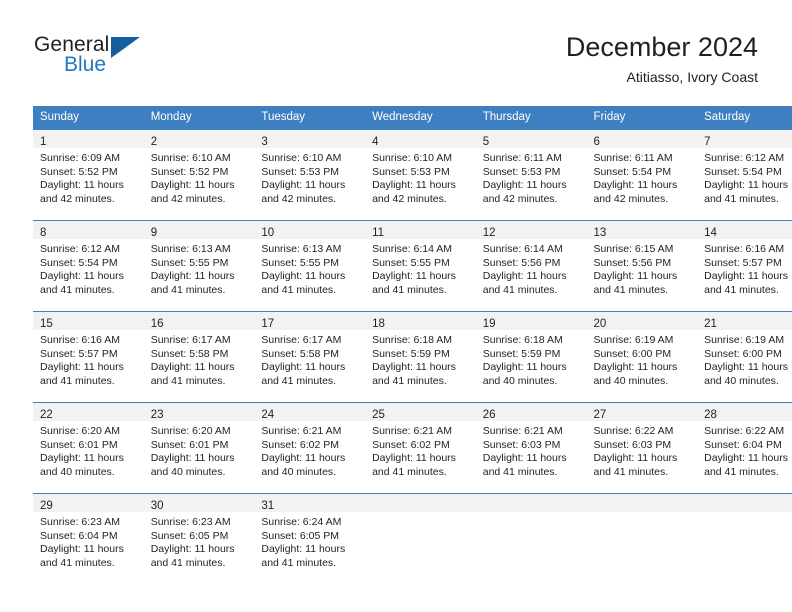 The image size is (792, 612). I want to click on sunrise-time: Sunrise: 6:17 AM, so click(190, 340).